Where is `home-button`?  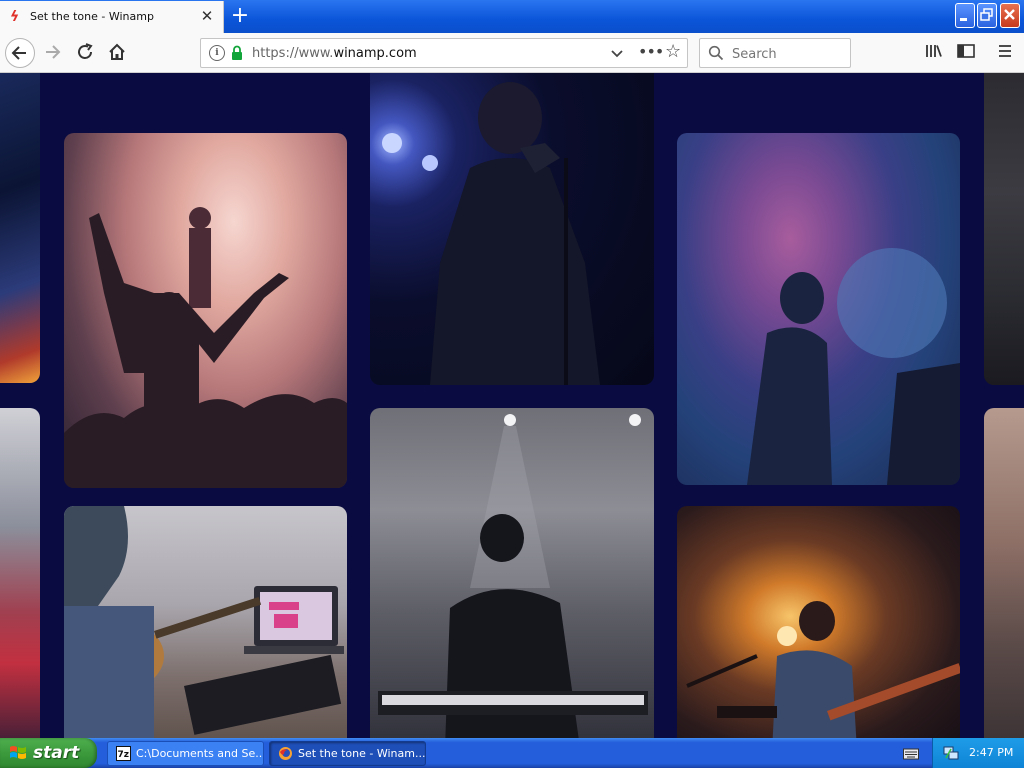 home-button is located at coordinates (117, 53).